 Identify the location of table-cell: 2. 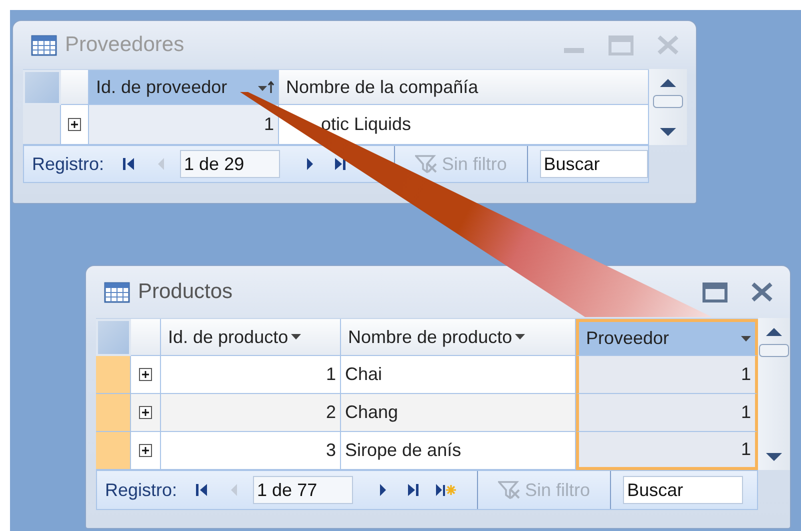
(251, 413).